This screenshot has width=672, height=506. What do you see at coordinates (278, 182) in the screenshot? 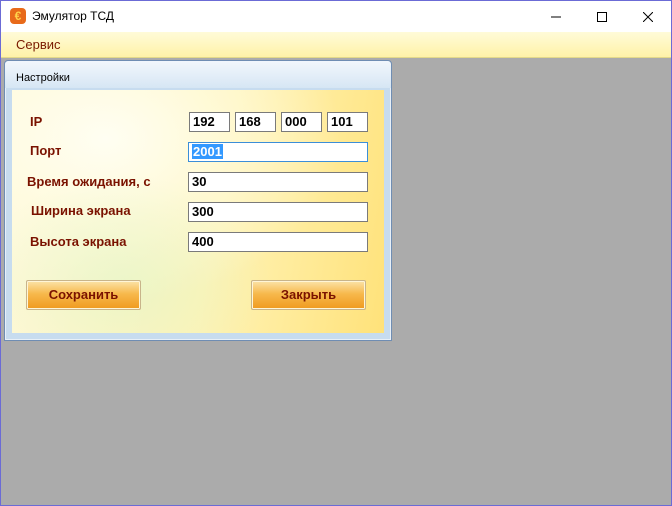
I see `timeout-input: 30` at bounding box center [278, 182].